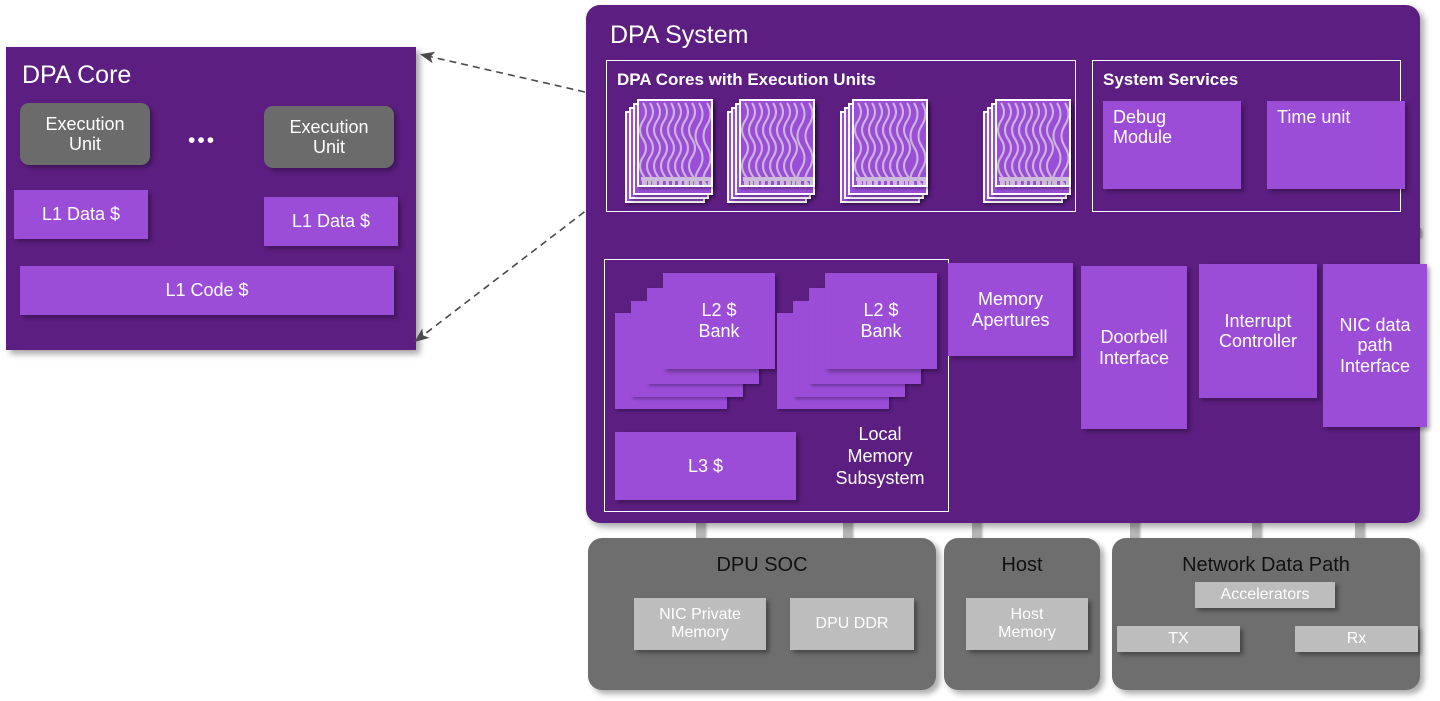 The image size is (1440, 701). I want to click on l2-bank-left-stack: L2 $ Bank, so click(701, 338).